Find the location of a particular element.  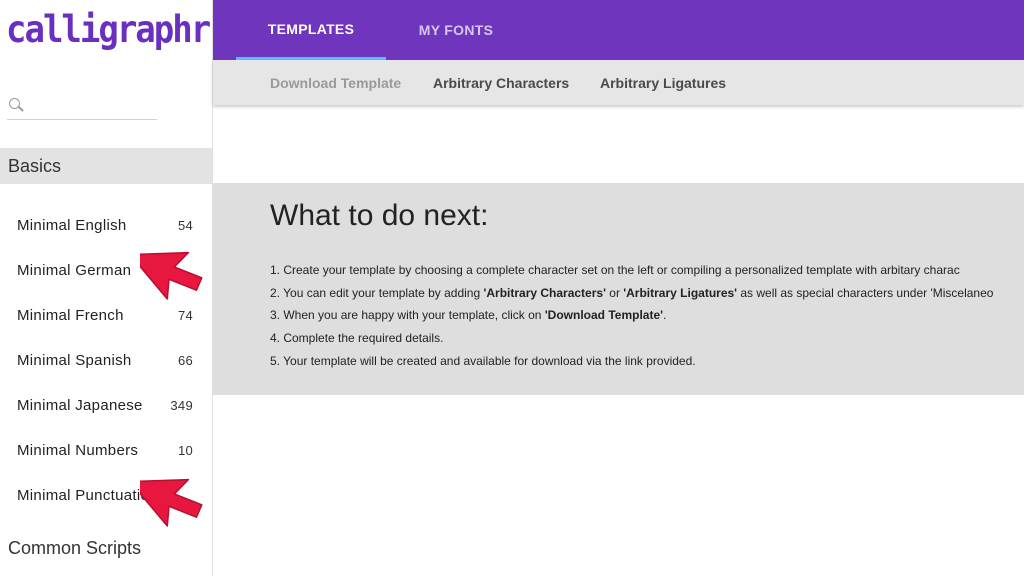

top-nav: TEMPLATES MY FONTS is located at coordinates (618, 30).